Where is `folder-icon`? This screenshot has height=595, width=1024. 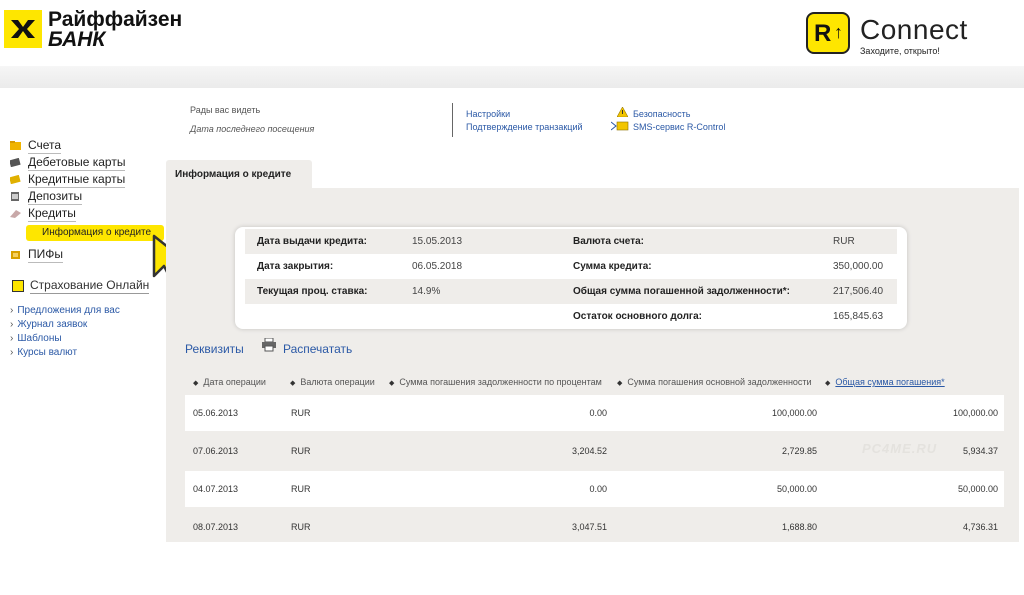 folder-icon is located at coordinates (15, 145).